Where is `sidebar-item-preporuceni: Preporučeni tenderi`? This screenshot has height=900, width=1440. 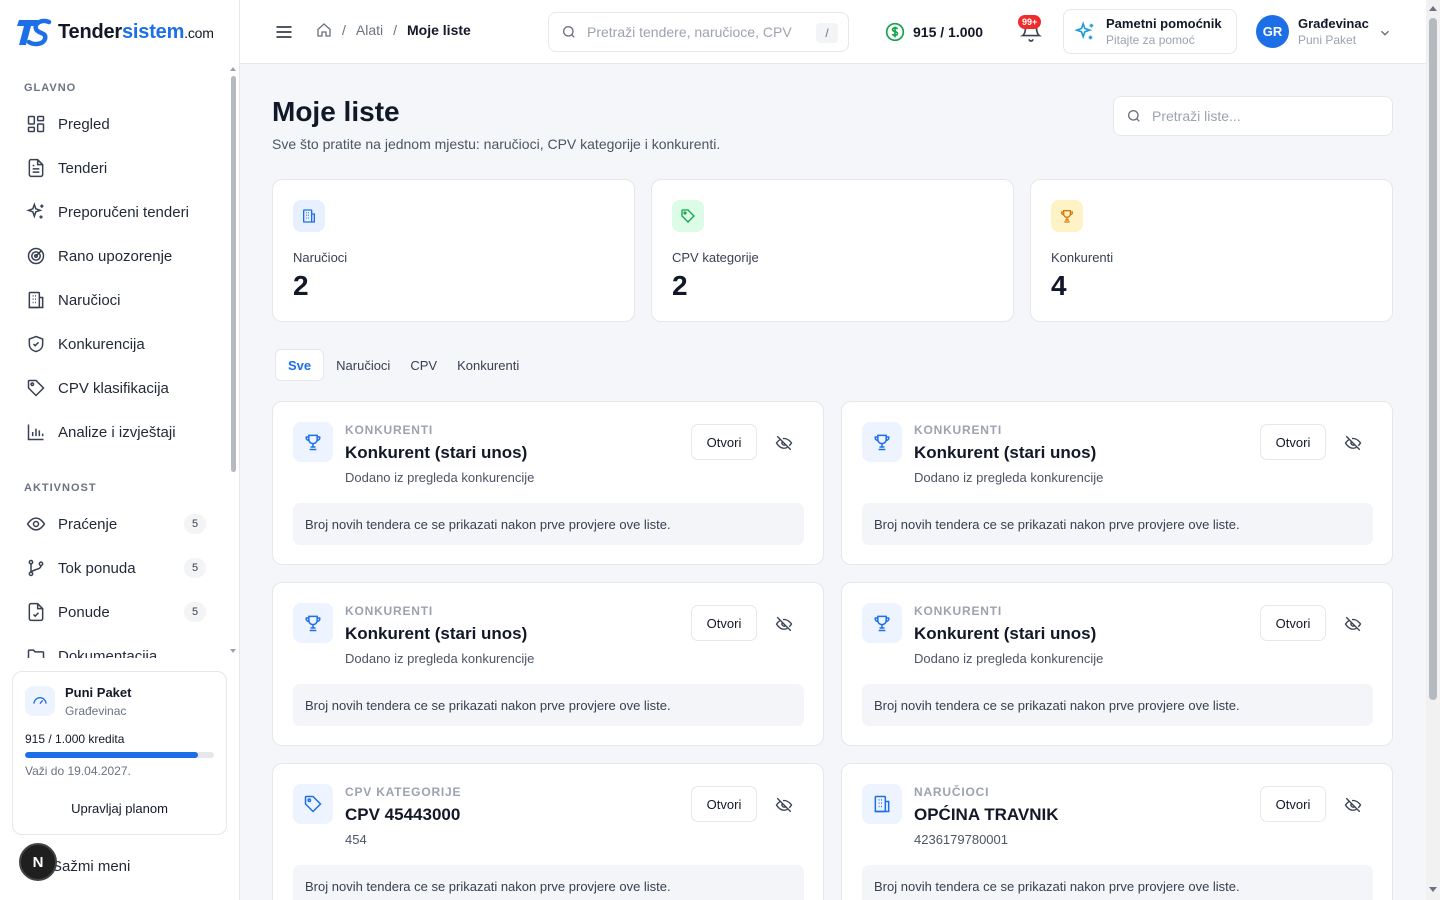
sidebar-item-preporuceni: Preporučeni tenderi is located at coordinates (117, 212).